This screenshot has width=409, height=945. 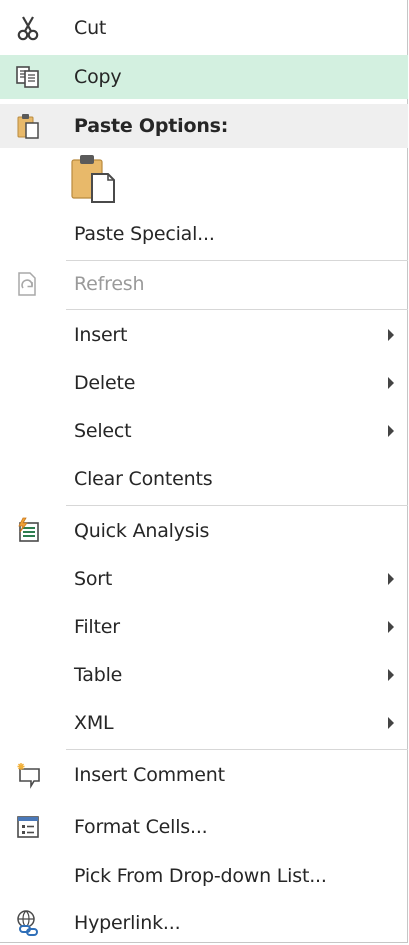 What do you see at coordinates (101, 335) in the screenshot?
I see `menu-item-label: Insert` at bounding box center [101, 335].